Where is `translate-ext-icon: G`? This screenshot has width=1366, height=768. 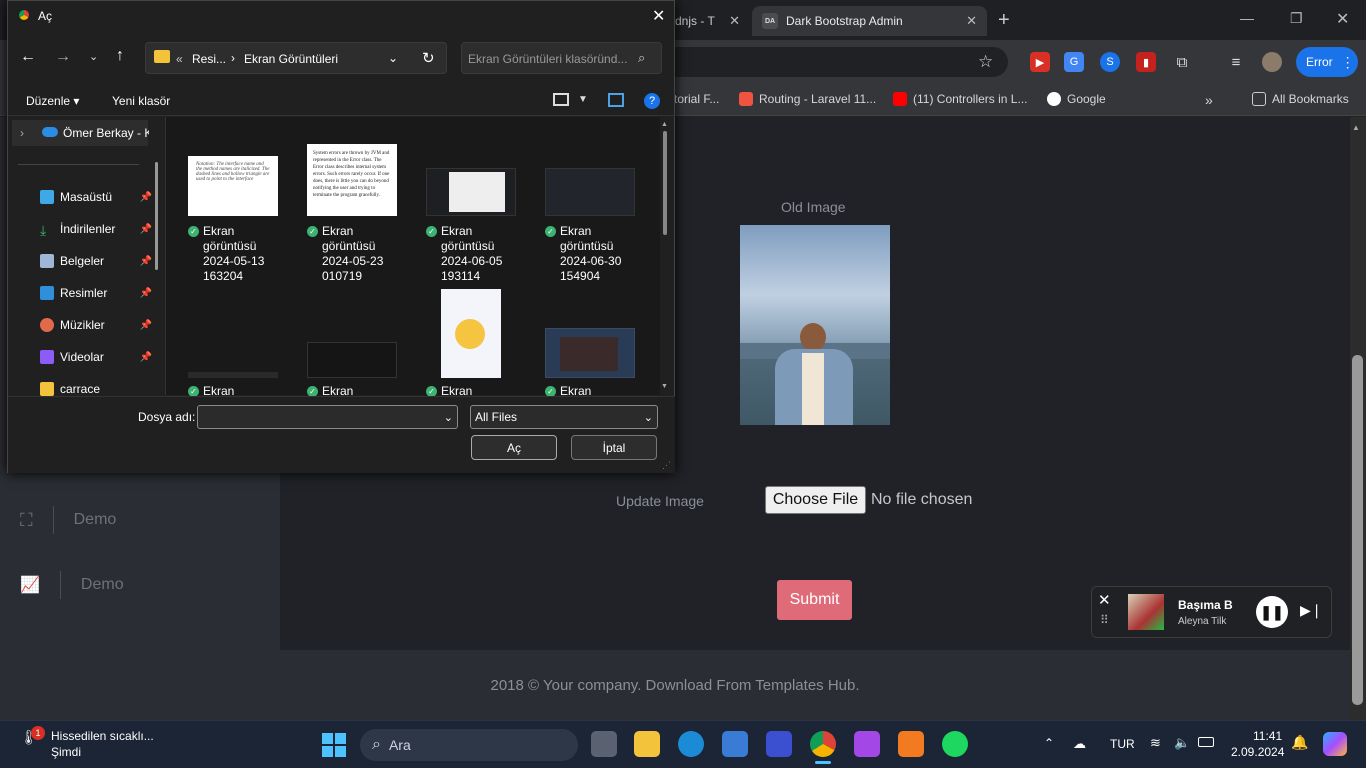 translate-ext-icon: G is located at coordinates (1074, 62).